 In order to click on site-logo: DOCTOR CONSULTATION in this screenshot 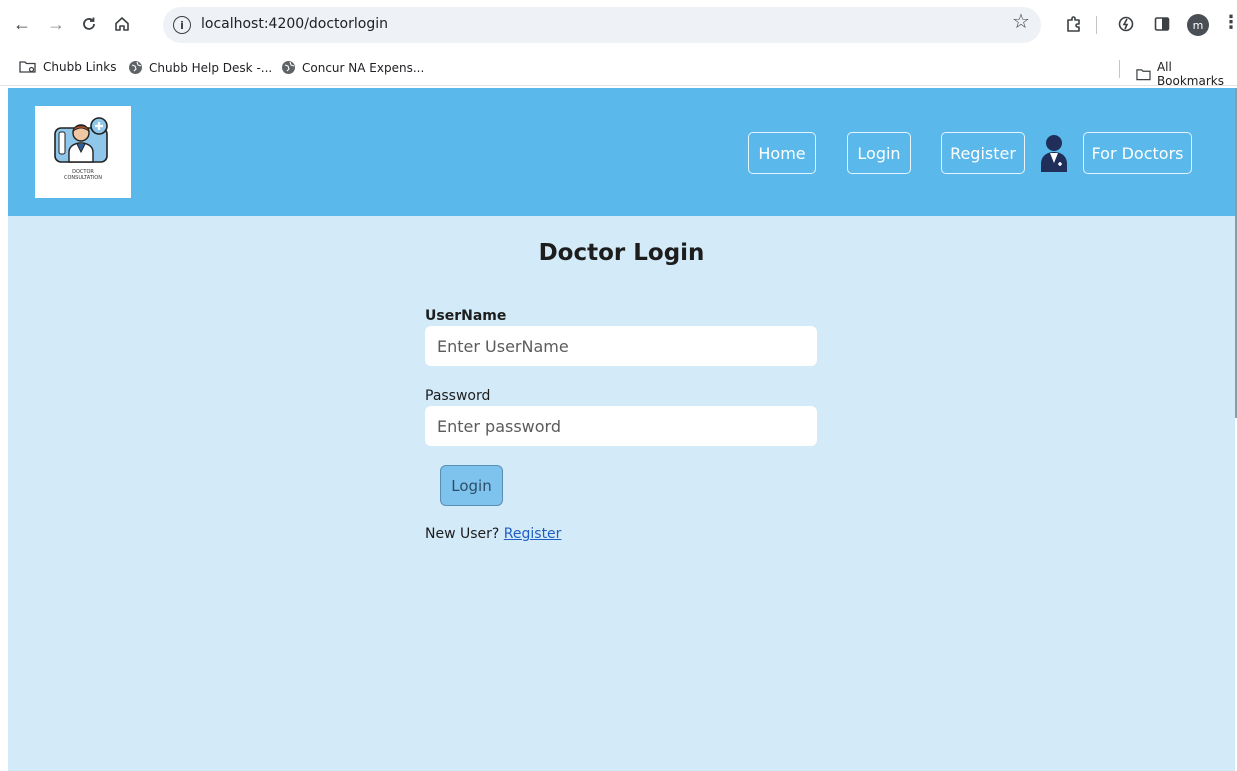, I will do `click(83, 152)`.